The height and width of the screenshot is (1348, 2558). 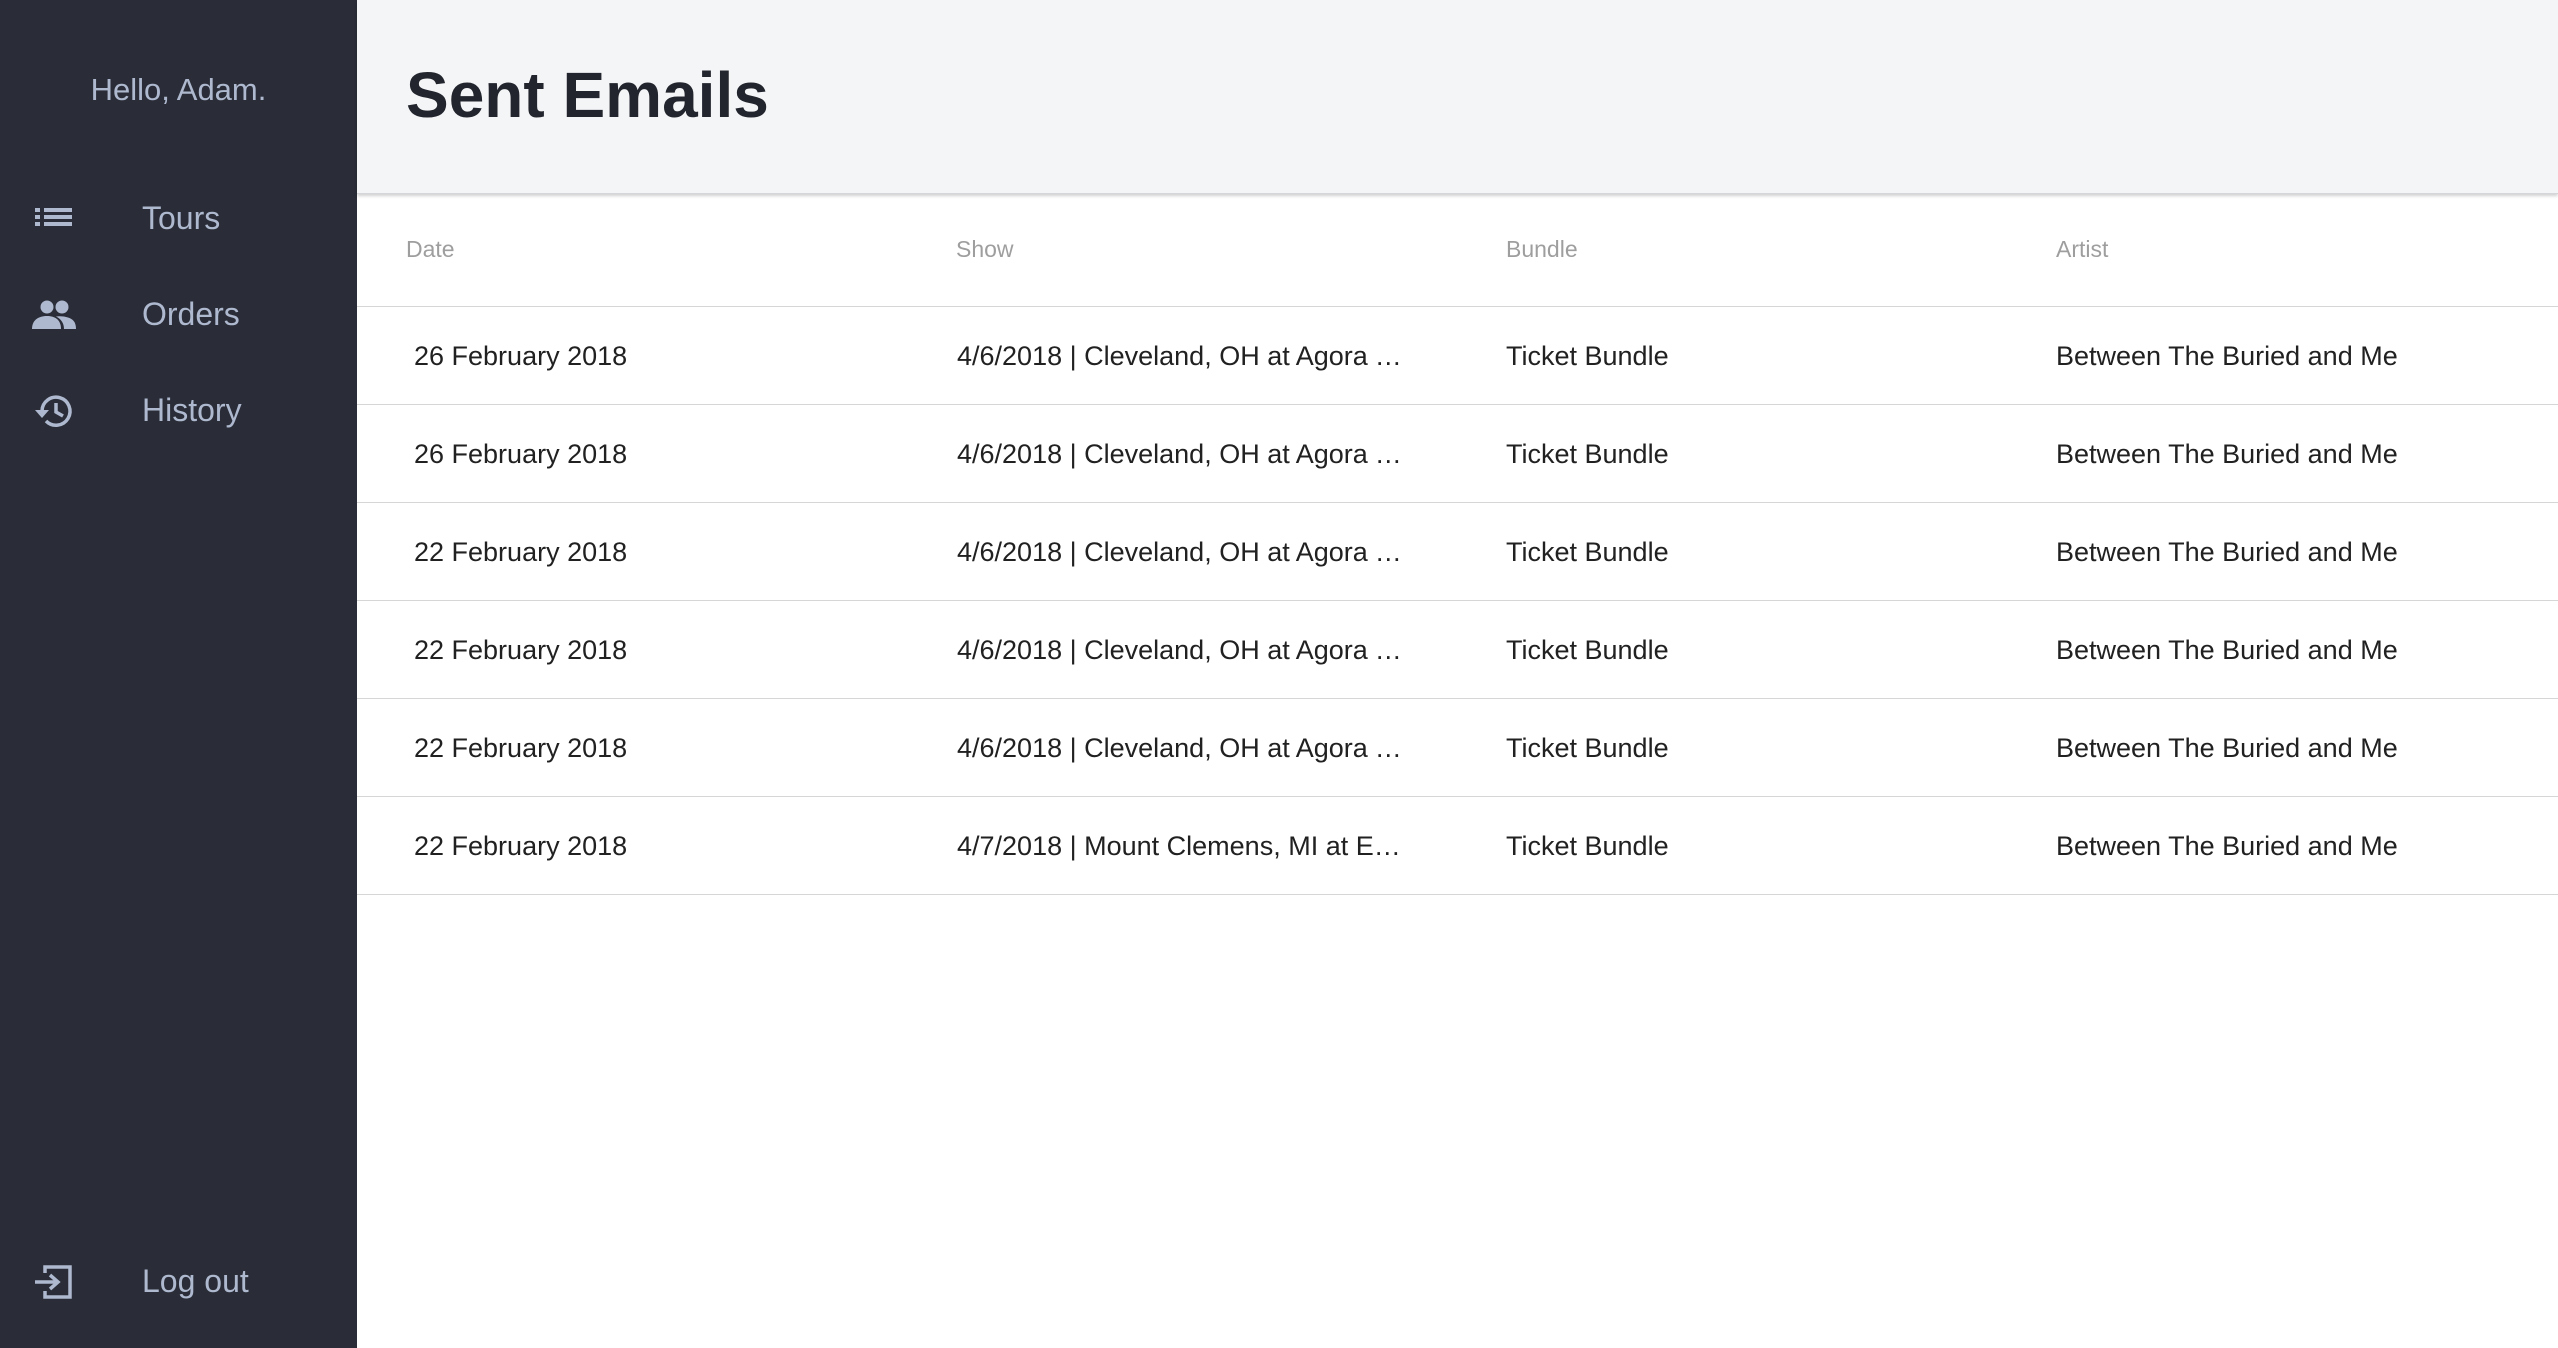 I want to click on page-header: Sent Emails, so click(x=1457, y=97).